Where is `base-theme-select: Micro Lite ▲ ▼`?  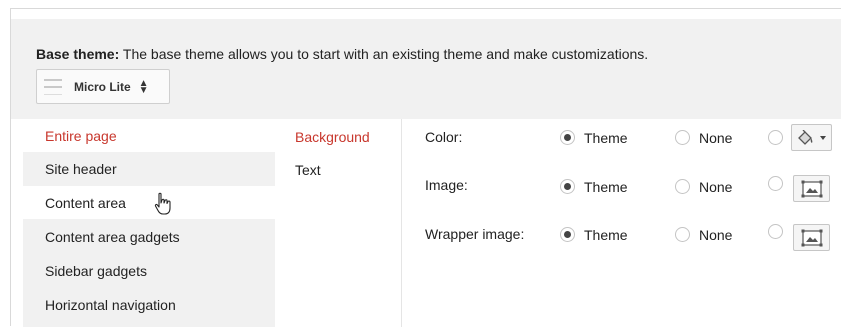
base-theme-select: Micro Lite ▲ ▼ is located at coordinates (103, 86).